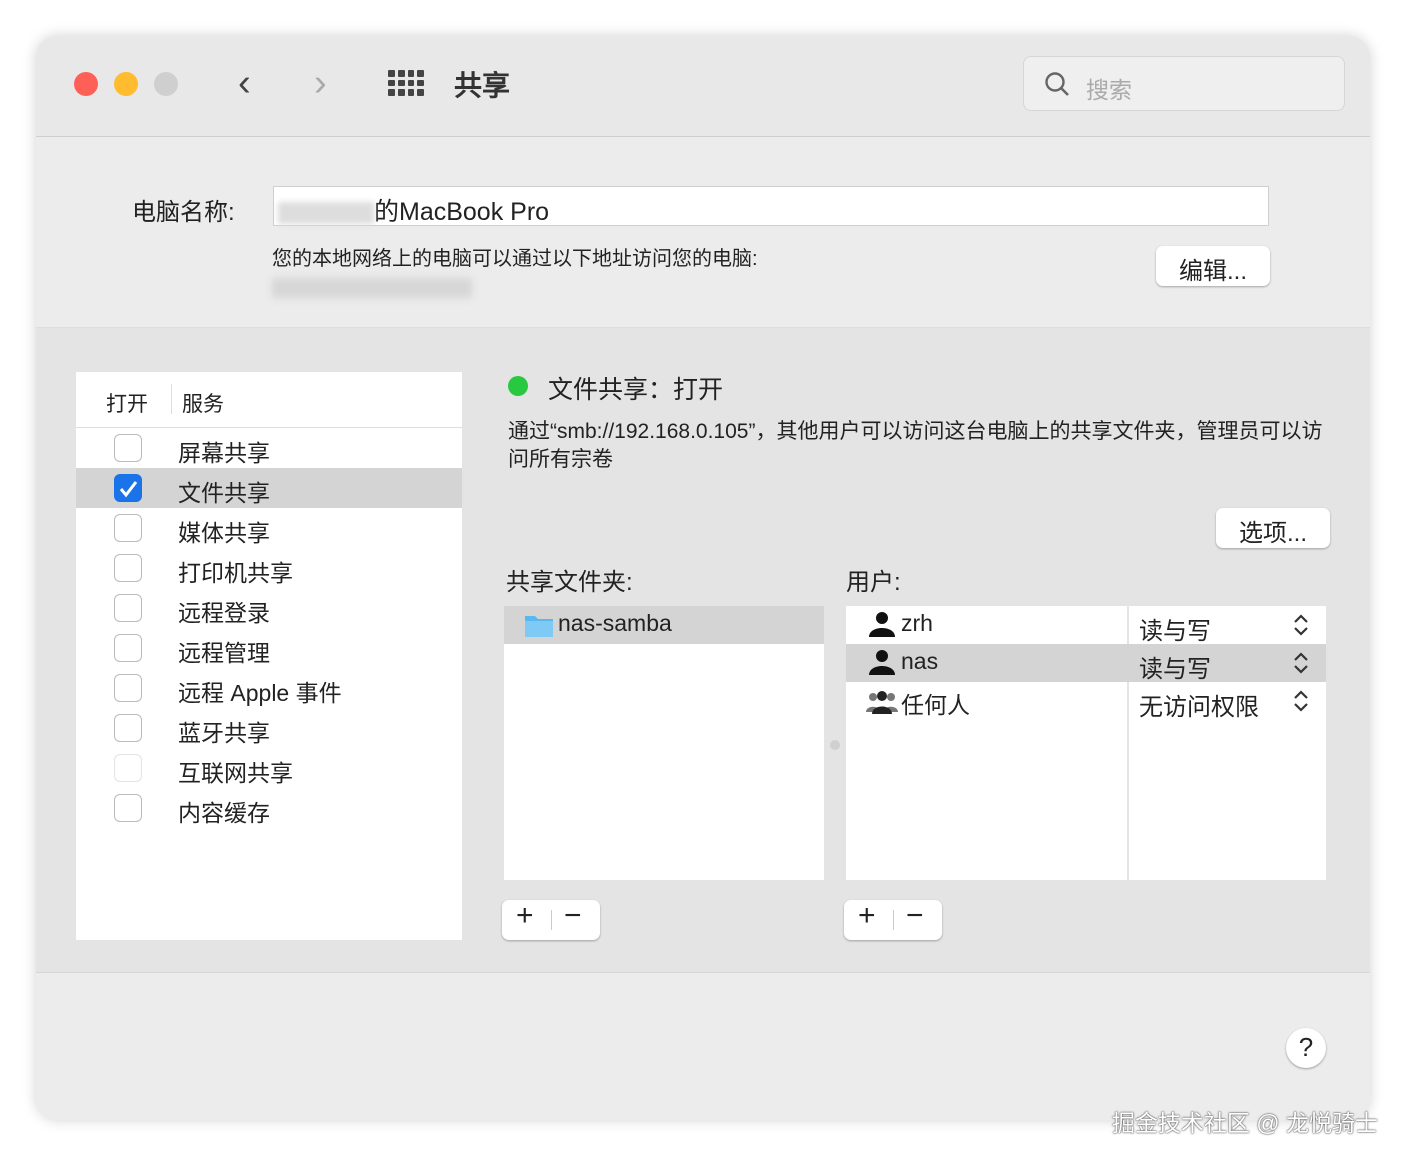 Image resolution: width=1408 pixels, height=1164 pixels. Describe the element at coordinates (915, 916) in the screenshot. I see `remove-user-button: −` at that location.